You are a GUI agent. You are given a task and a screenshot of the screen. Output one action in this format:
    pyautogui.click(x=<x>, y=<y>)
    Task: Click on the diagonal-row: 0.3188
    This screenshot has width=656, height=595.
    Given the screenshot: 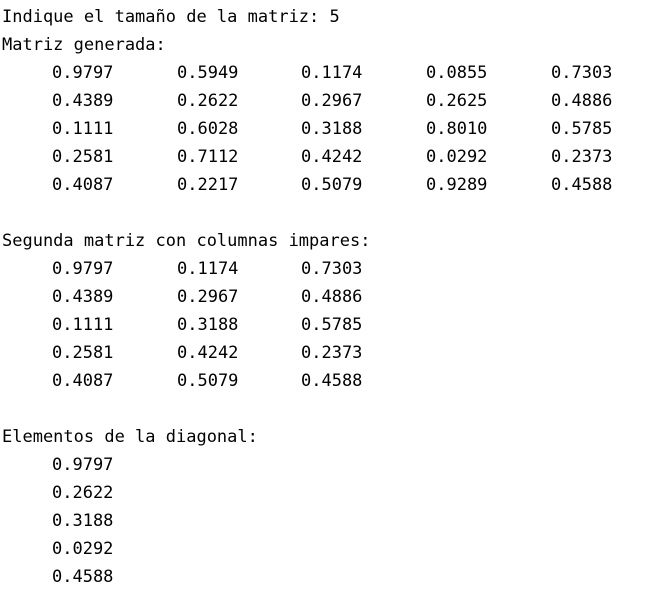 What is the action you would take?
    pyautogui.click(x=327, y=521)
    